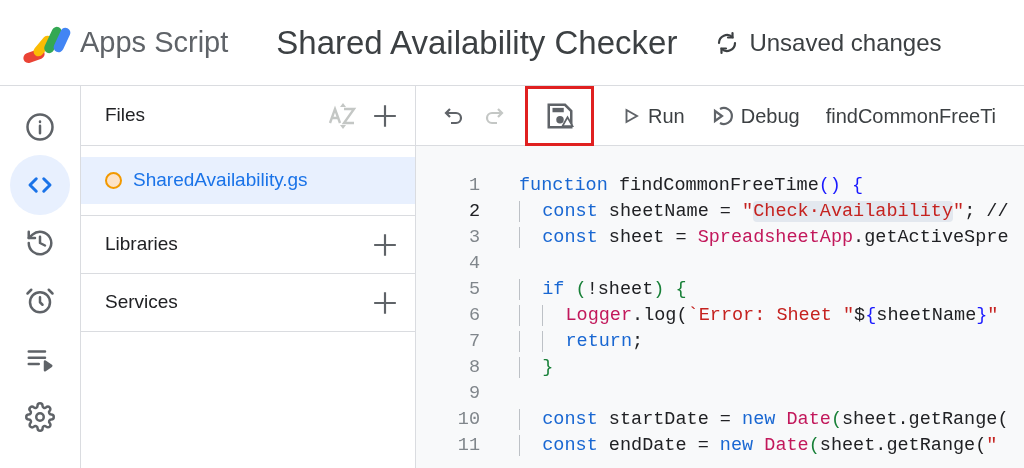 This screenshot has width=1024, height=468. What do you see at coordinates (40, 417) in the screenshot?
I see `settings-icon` at bounding box center [40, 417].